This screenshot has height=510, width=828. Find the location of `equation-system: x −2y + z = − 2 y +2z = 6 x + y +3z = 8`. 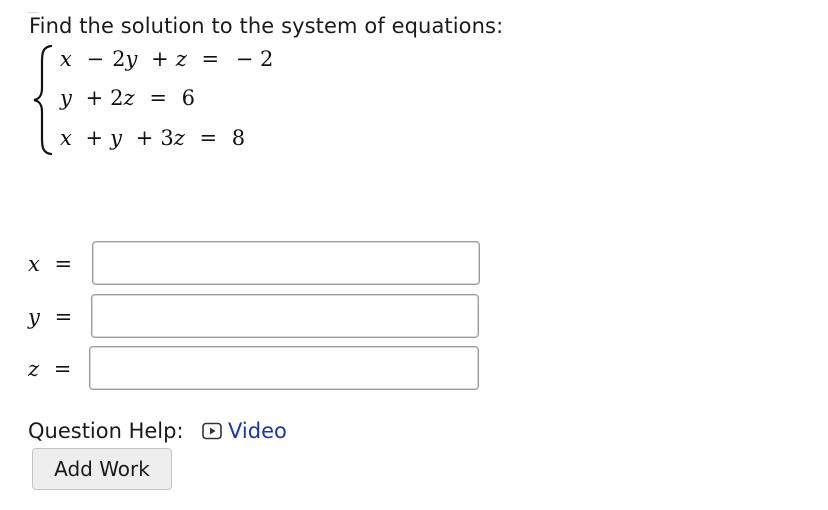

equation-system: x −2y + z = − 2 y +2z = 6 x + y +3z = 8 is located at coordinates (182, 100).